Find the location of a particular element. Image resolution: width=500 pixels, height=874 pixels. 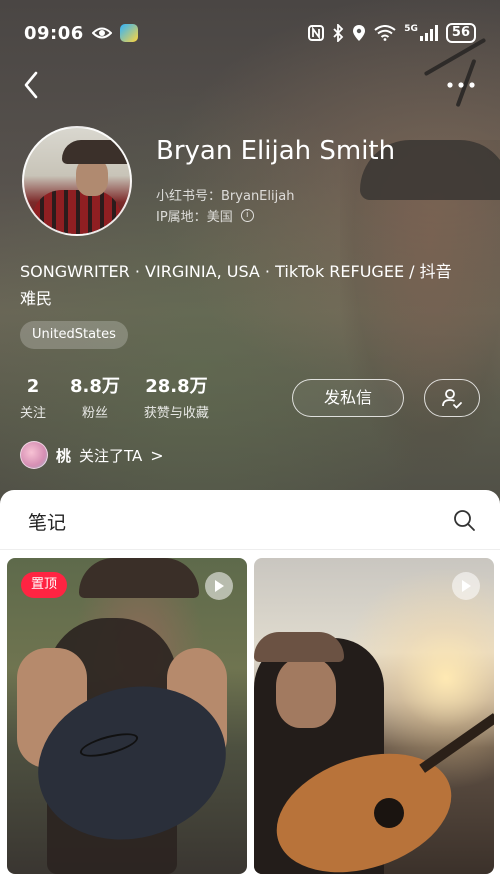

stat-value: 8.8万 is located at coordinates (95, 386).